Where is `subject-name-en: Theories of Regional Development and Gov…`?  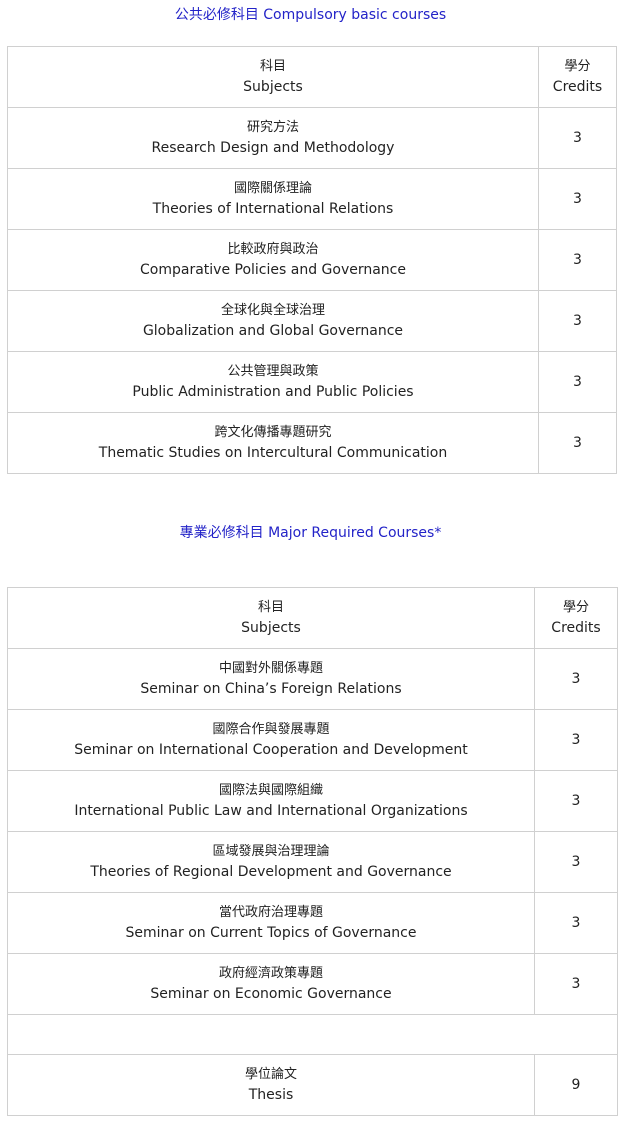
subject-name-en: Theories of Regional Development and Gov… is located at coordinates (271, 872).